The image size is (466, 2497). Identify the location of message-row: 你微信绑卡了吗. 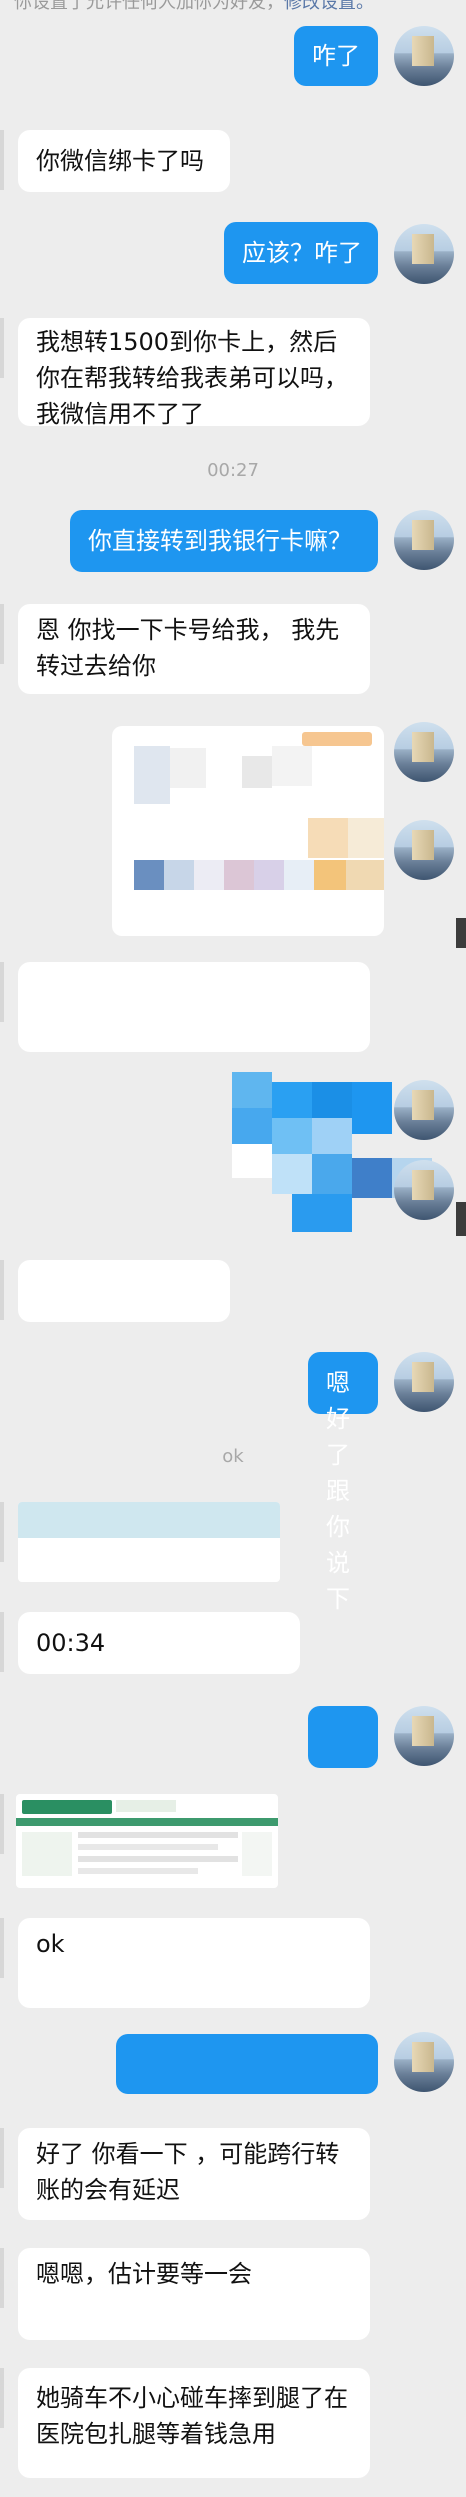
(233, 165).